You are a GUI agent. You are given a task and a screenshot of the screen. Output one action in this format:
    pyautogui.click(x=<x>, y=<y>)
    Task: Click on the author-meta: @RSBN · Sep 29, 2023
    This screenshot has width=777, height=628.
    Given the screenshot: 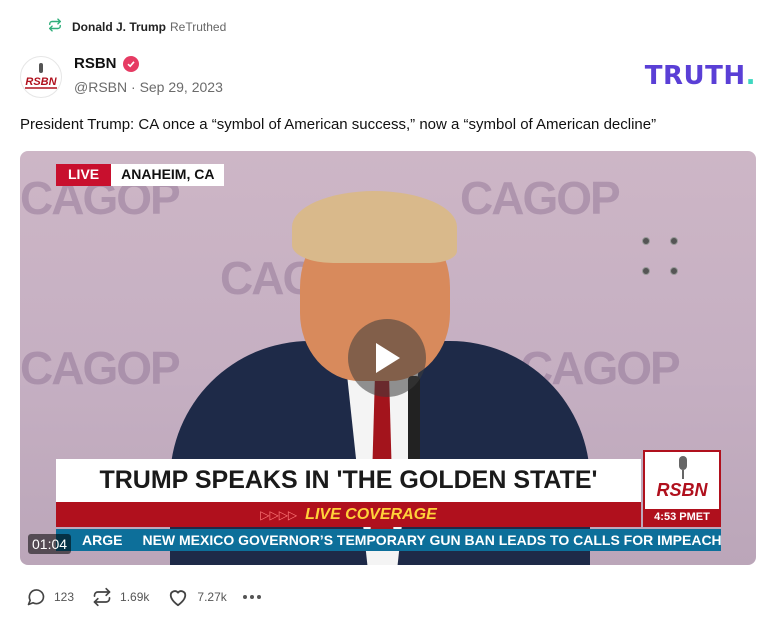 What is the action you would take?
    pyautogui.click(x=148, y=87)
    